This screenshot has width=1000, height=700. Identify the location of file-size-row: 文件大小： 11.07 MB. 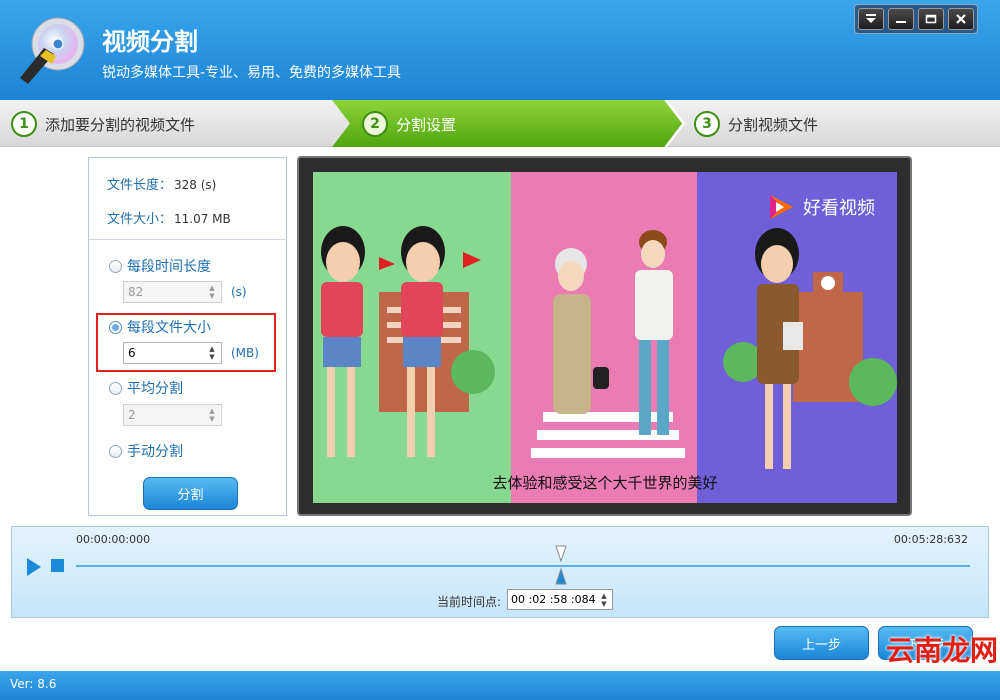
(169, 217).